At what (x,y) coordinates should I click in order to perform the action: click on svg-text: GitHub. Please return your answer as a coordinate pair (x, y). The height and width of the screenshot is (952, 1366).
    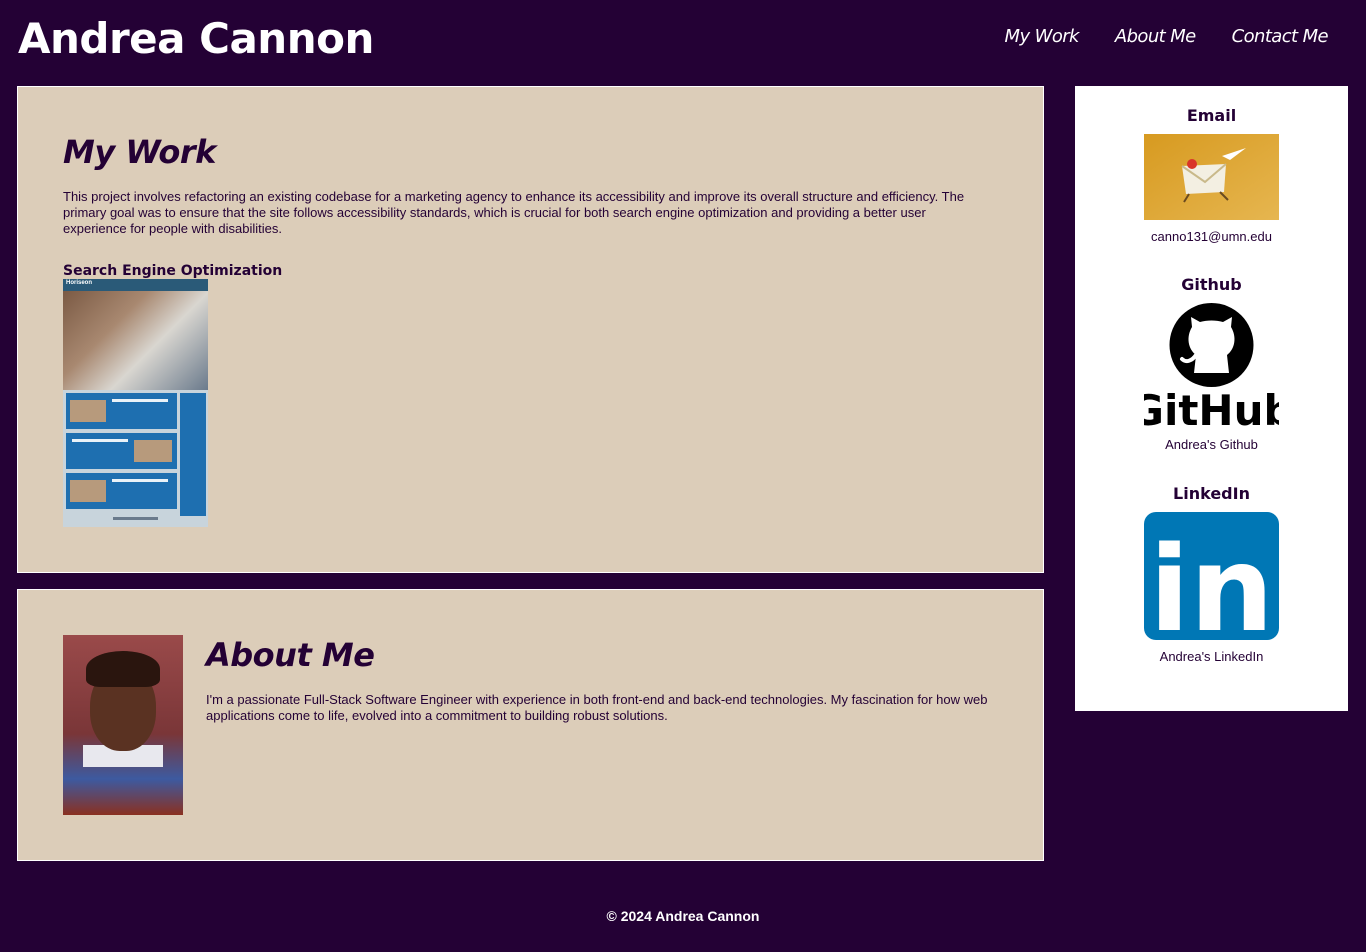
    Looking at the image, I should click on (1211, 407).